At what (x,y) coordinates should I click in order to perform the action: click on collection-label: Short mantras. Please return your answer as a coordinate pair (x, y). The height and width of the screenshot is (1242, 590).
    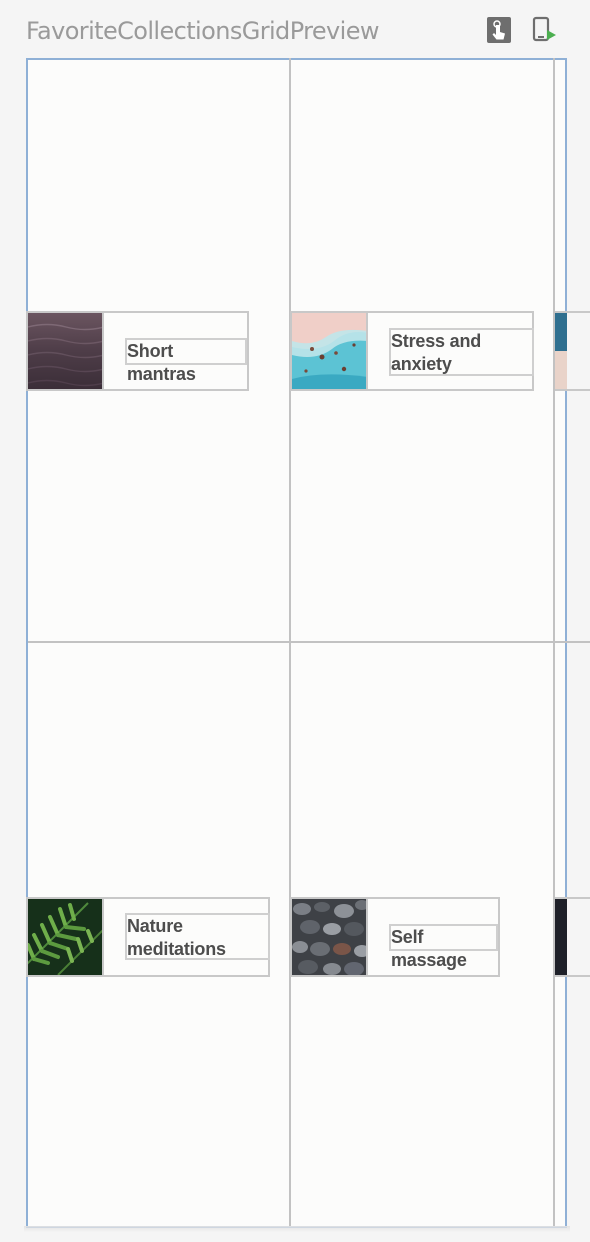
    Looking at the image, I should click on (161, 362).